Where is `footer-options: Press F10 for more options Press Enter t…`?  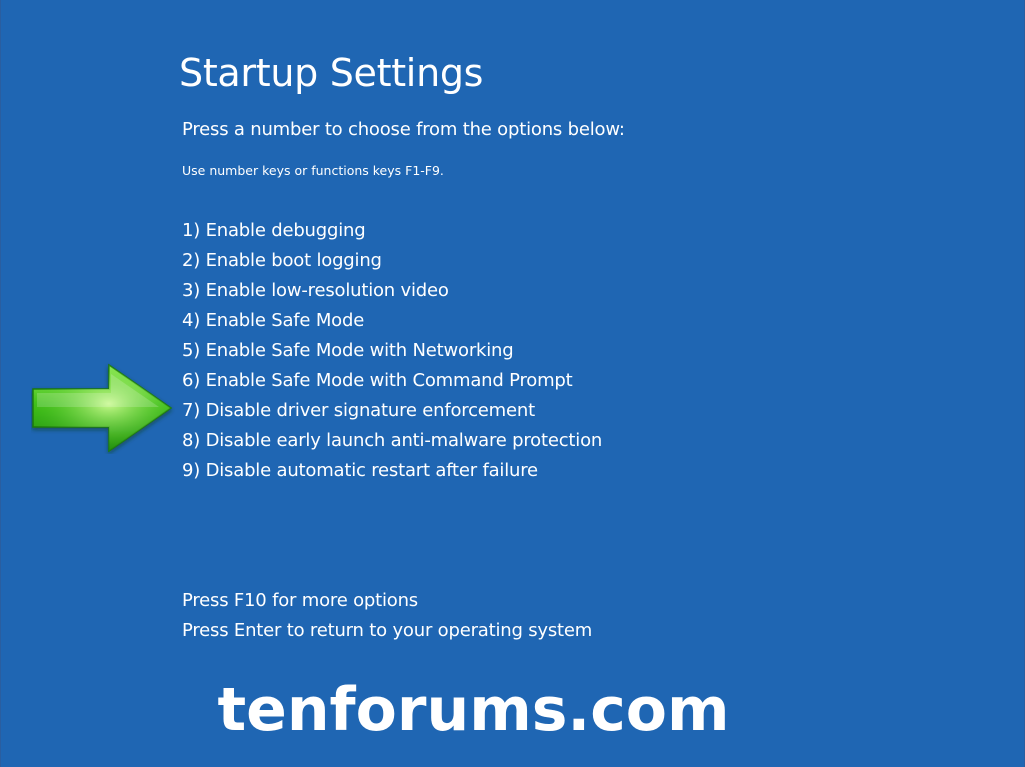
footer-options: Press F10 for more options Press Enter t… is located at coordinates (387, 616).